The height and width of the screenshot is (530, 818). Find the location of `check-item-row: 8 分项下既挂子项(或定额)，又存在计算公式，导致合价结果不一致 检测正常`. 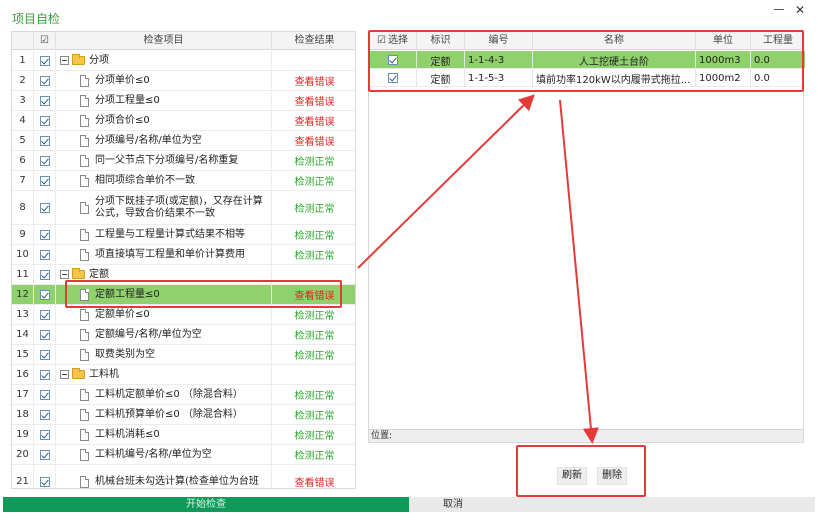

check-item-row: 8 分项下既挂子项(或定额)，又存在计算公式，导致合价结果不一致 检测正常 is located at coordinates (183, 208).